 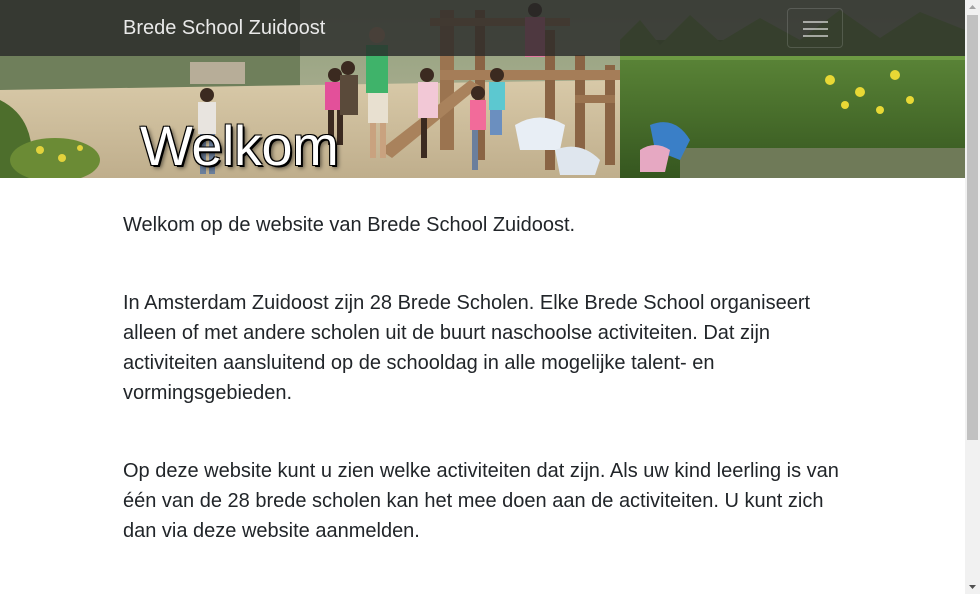 I want to click on vertical-scrollbar, so click(x=972, y=297).